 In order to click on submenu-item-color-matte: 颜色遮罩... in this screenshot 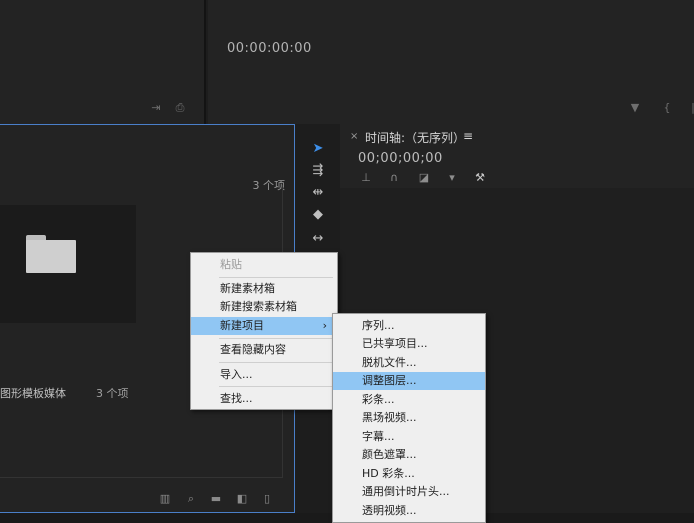, I will do `click(409, 455)`.